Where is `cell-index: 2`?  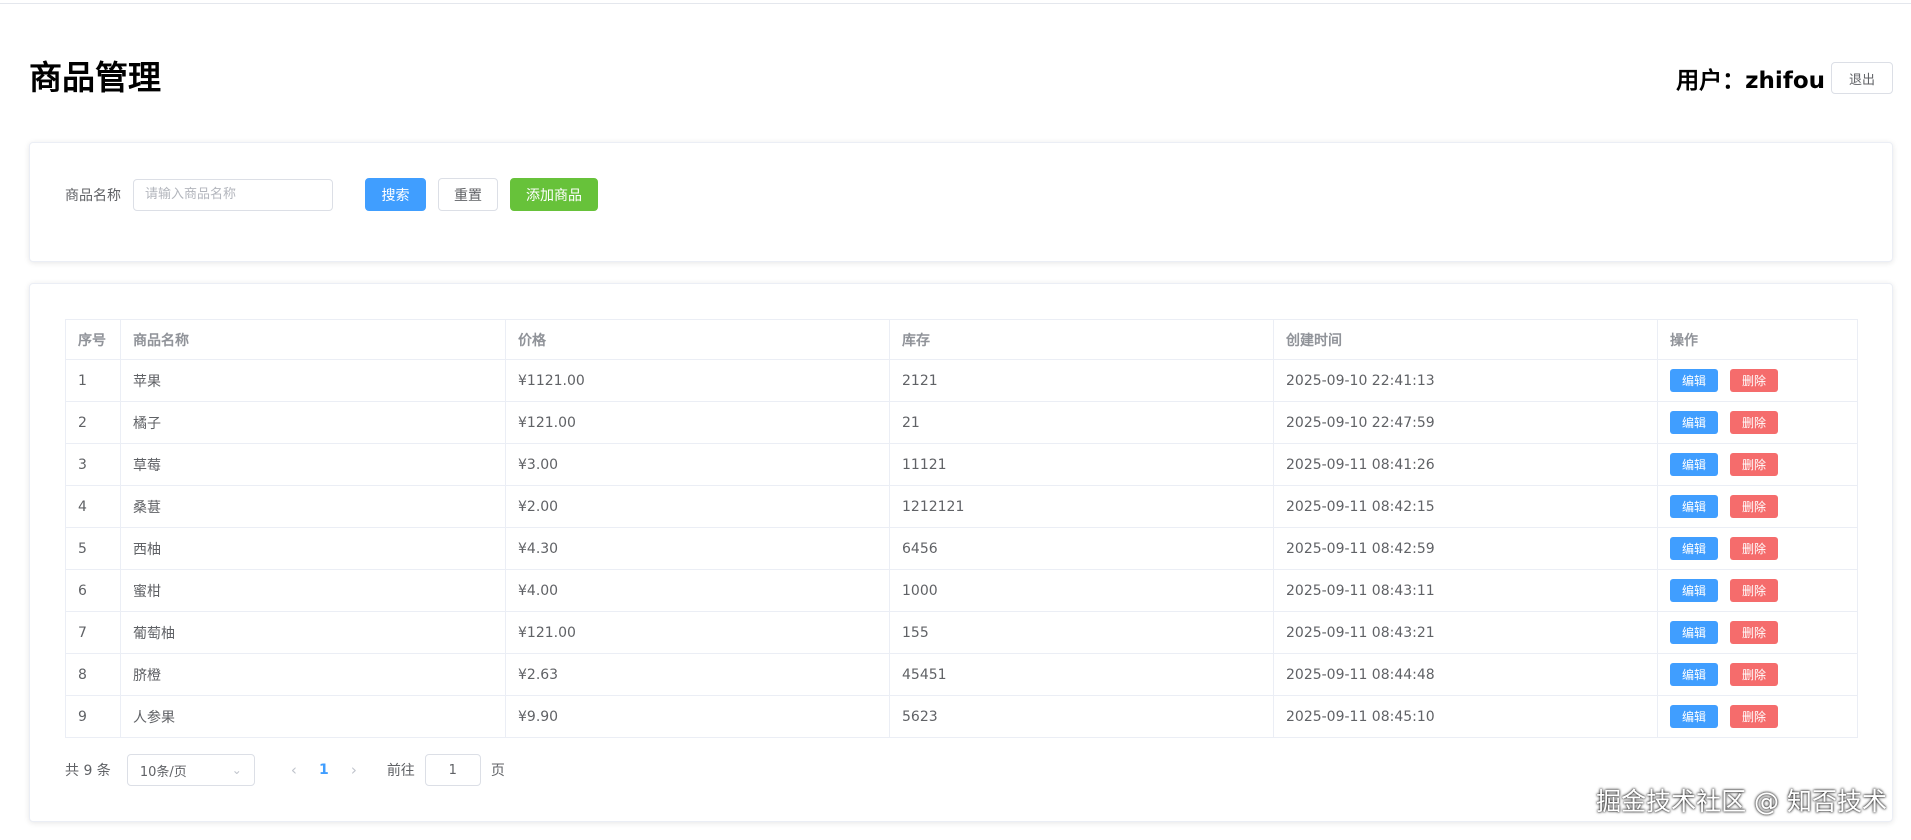
cell-index: 2 is located at coordinates (93, 422).